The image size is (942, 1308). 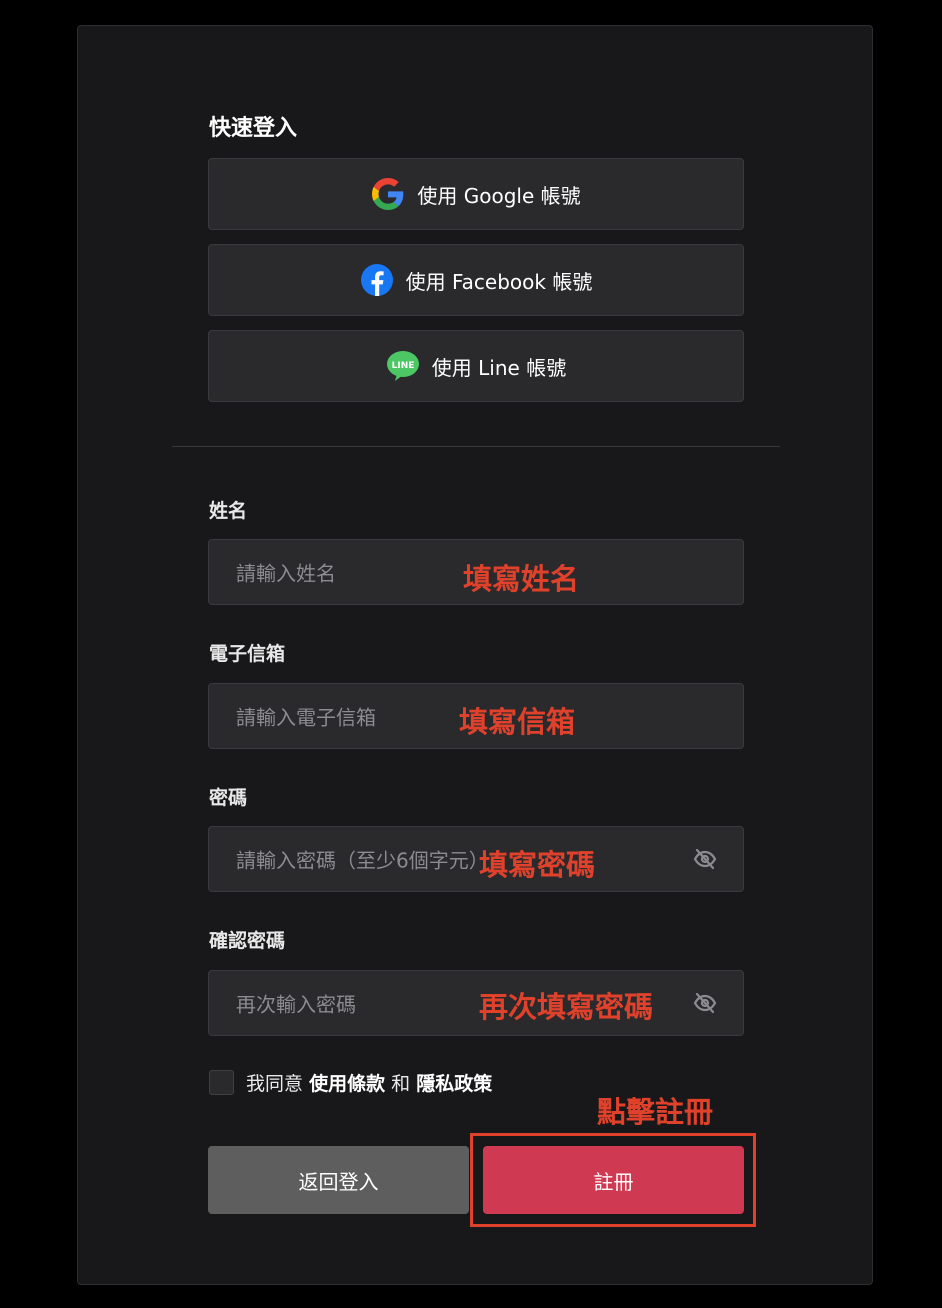 What do you see at coordinates (517, 722) in the screenshot?
I see `annotation-email: 填寫信箱` at bounding box center [517, 722].